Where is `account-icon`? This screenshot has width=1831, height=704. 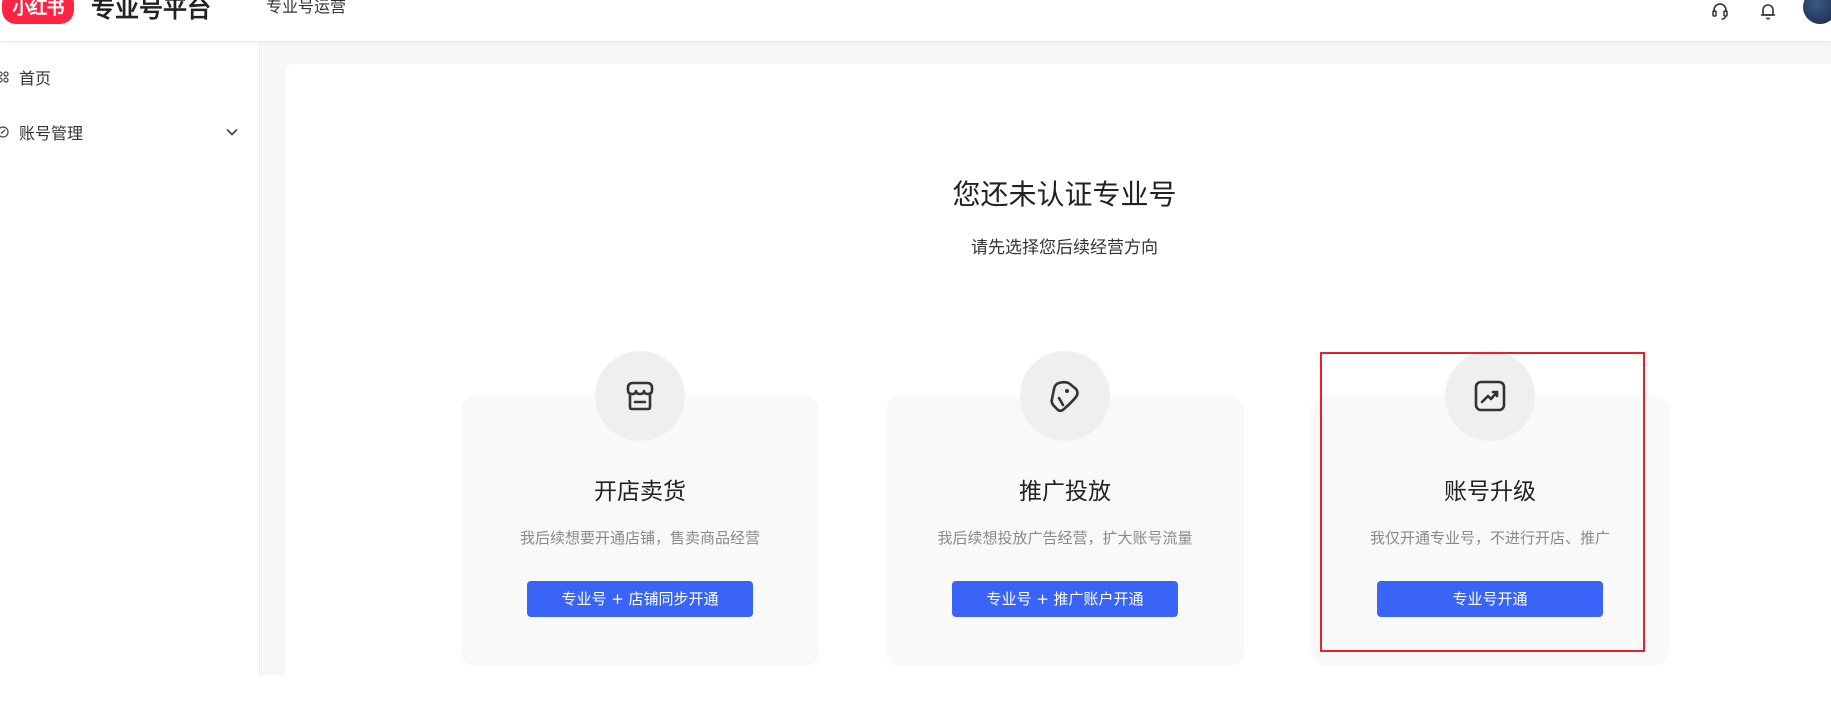
account-icon is located at coordinates (5, 132).